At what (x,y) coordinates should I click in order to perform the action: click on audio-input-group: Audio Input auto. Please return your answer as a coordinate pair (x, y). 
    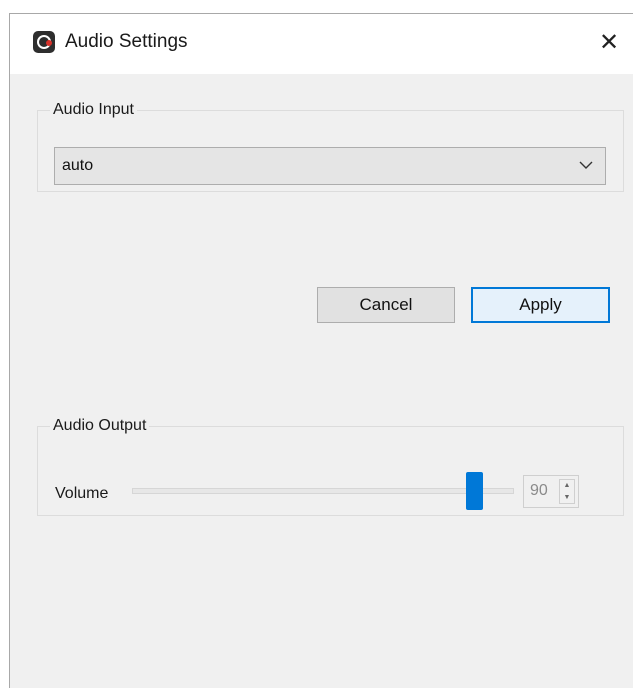
    Looking at the image, I should click on (330, 146).